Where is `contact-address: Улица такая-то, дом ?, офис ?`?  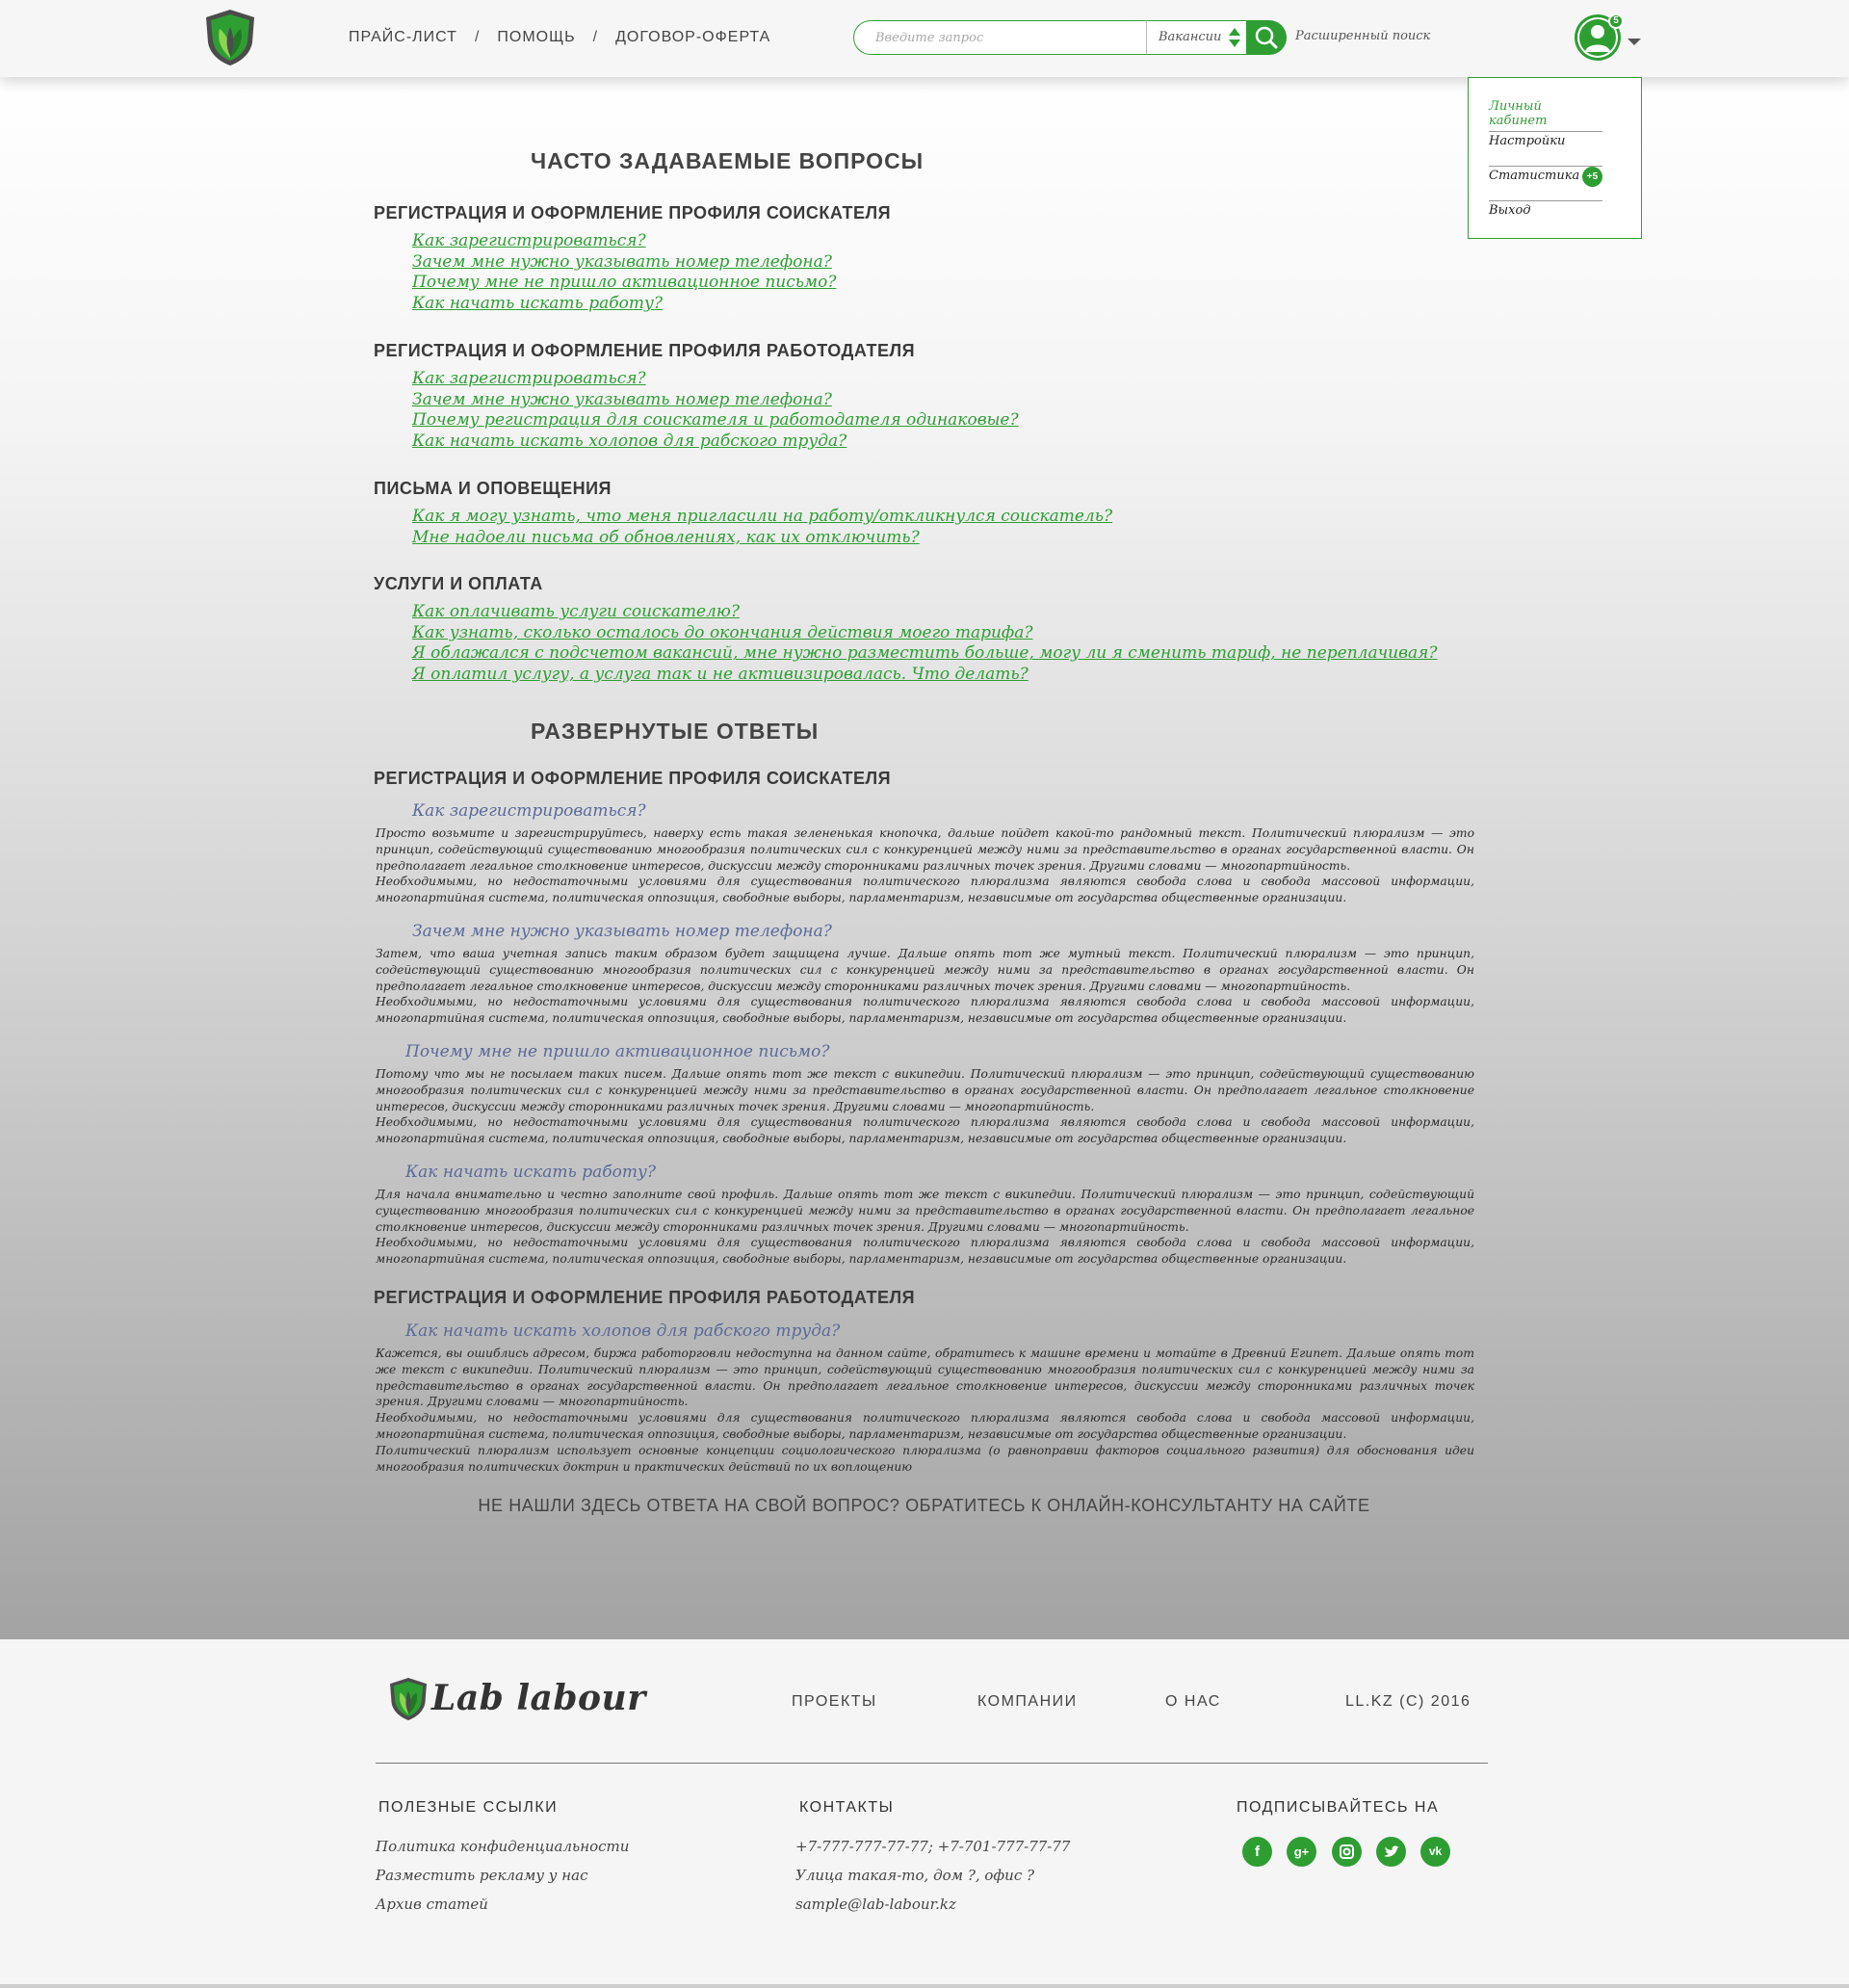 contact-address: Улица такая-то, дом ?, офис ? is located at coordinates (915, 1875).